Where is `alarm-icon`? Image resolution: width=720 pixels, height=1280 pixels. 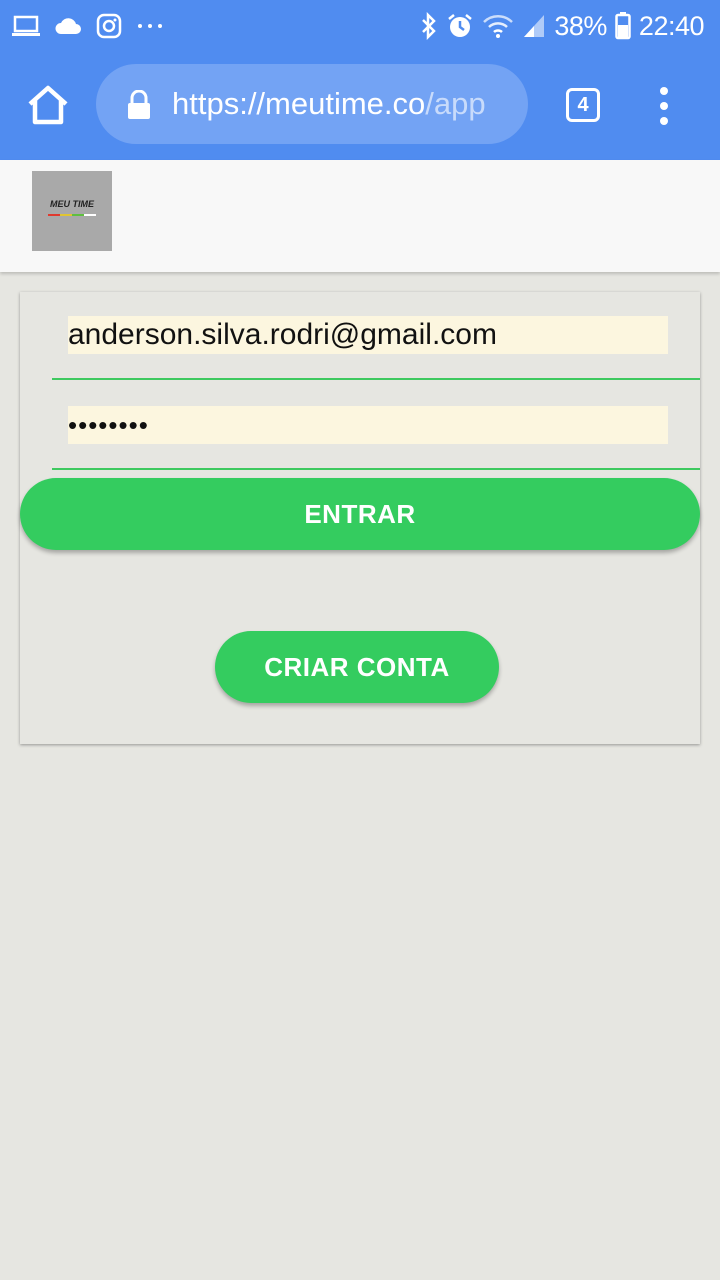 alarm-icon is located at coordinates (460, 26).